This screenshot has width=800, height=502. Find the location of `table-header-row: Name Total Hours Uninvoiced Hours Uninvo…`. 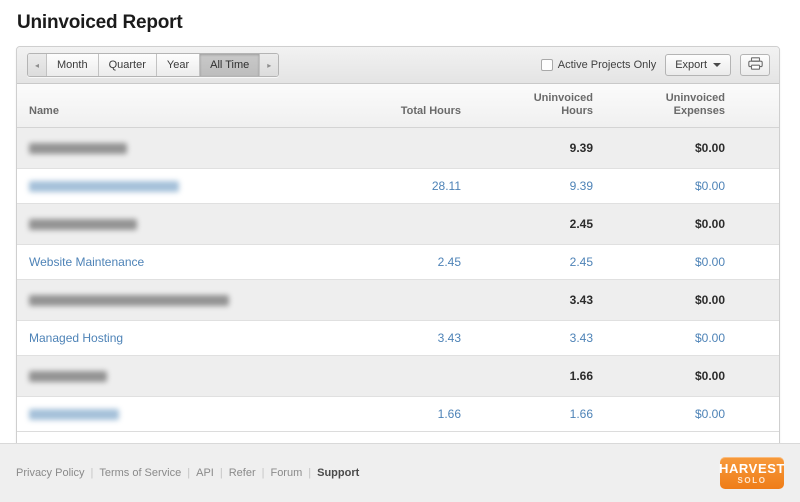

table-header-row: Name Total Hours Uninvoiced Hours Uninvo… is located at coordinates (398, 106).